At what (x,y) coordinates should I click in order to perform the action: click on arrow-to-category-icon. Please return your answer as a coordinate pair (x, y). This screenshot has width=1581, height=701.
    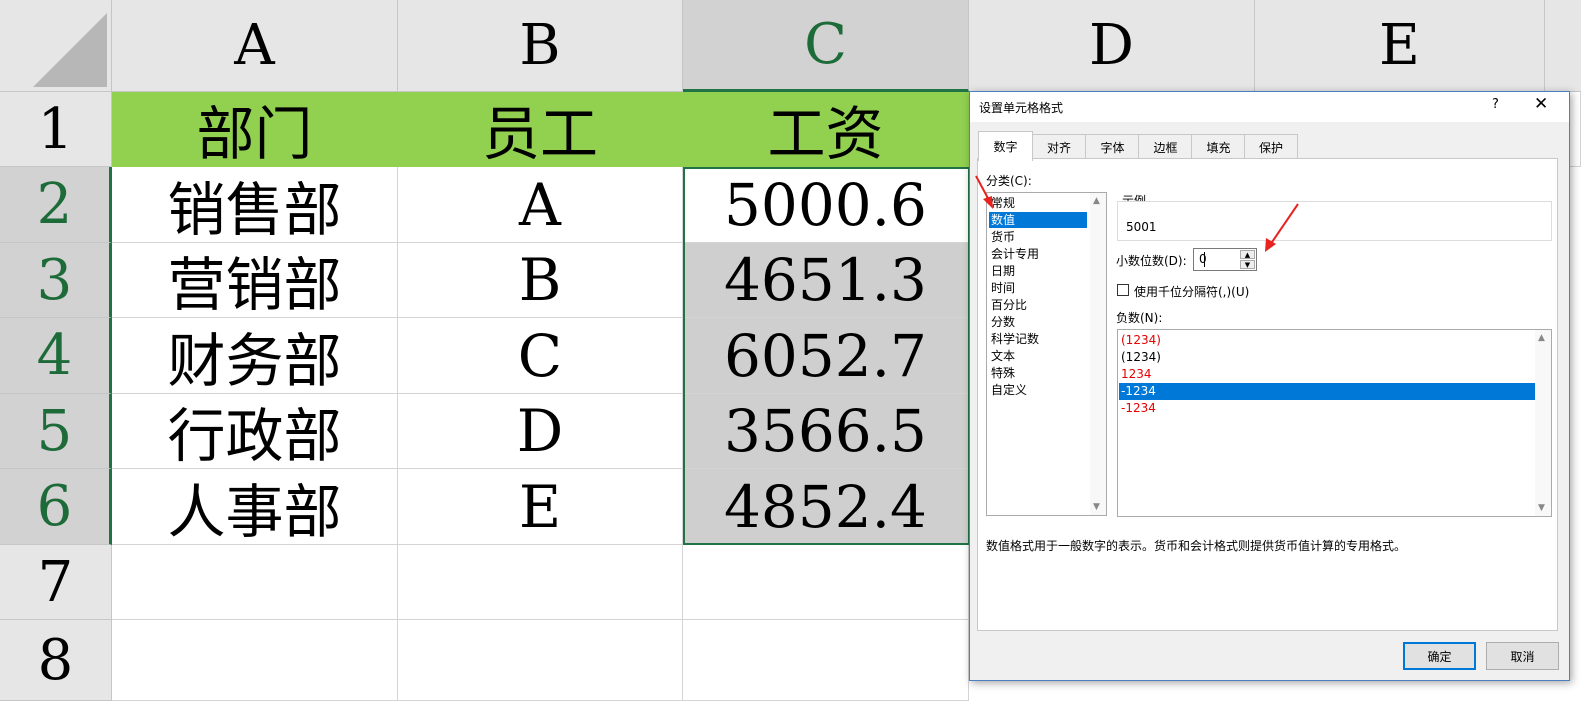
    Looking at the image, I should click on (984, 192).